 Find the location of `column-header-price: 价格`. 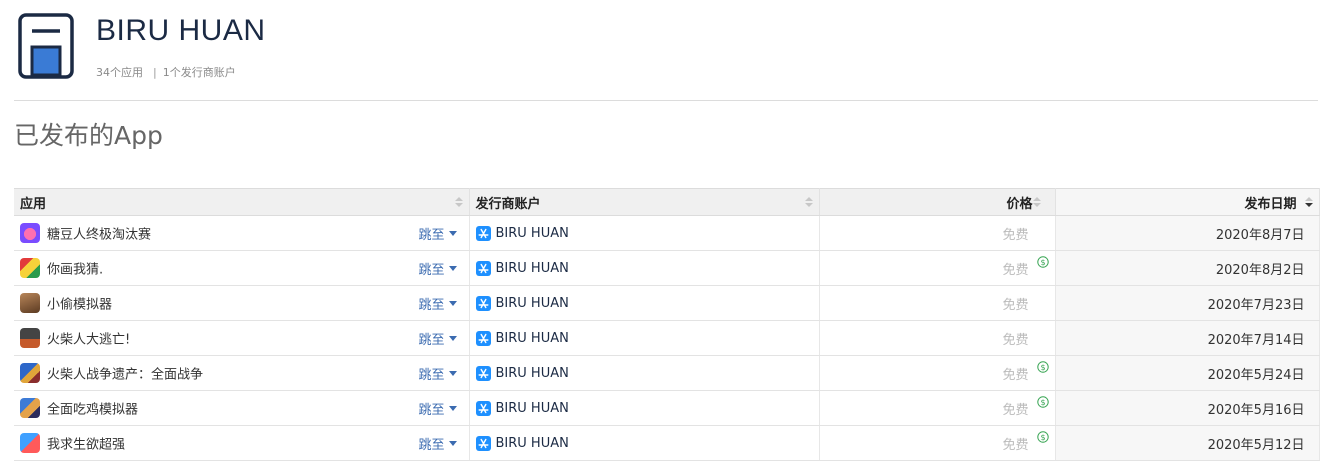

column-header-price: 价格 is located at coordinates (937, 202).